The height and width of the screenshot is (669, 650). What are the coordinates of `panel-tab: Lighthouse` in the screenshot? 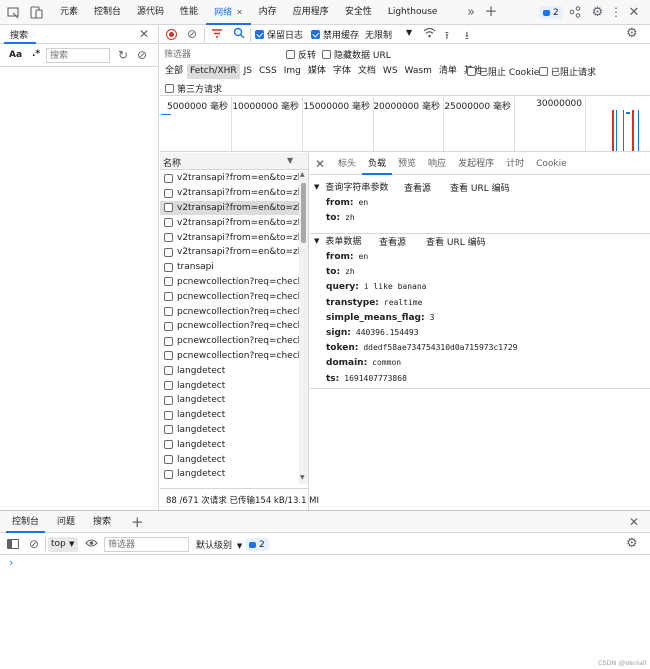 It's located at (413, 12).